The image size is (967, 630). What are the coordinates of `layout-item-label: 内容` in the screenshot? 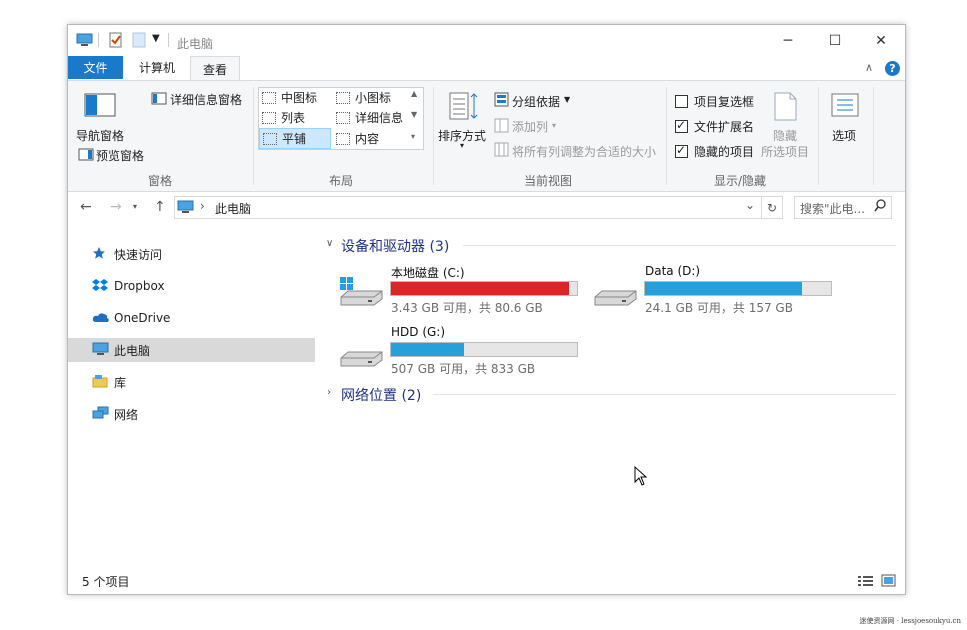 It's located at (367, 139).